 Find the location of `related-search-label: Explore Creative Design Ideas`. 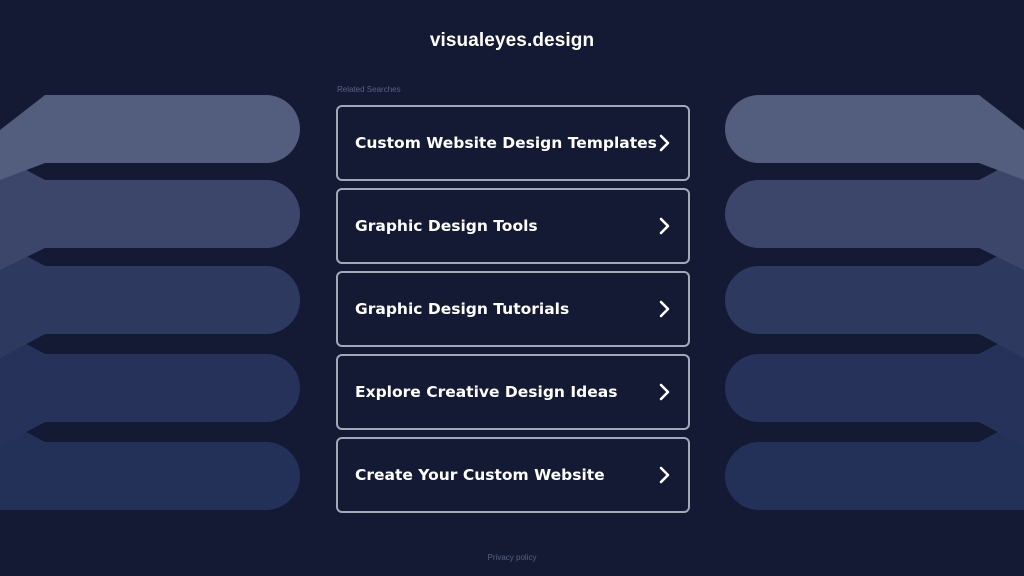

related-search-label: Explore Creative Design Ideas is located at coordinates (486, 392).